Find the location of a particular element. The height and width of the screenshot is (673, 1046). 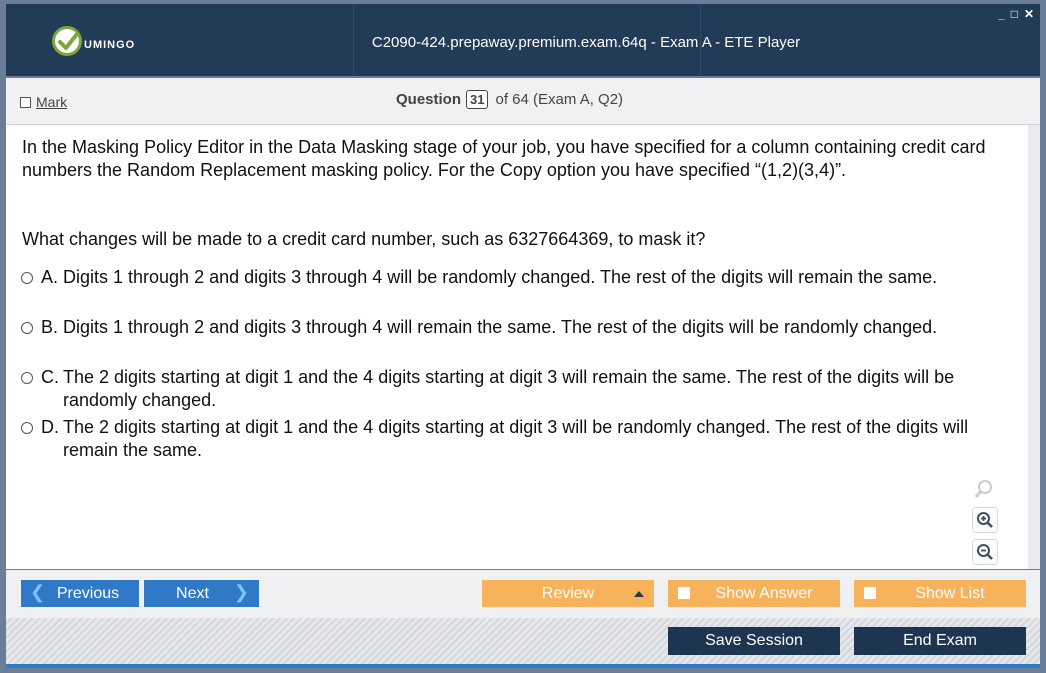

show-answer-button: Show Answer is located at coordinates (754, 593).